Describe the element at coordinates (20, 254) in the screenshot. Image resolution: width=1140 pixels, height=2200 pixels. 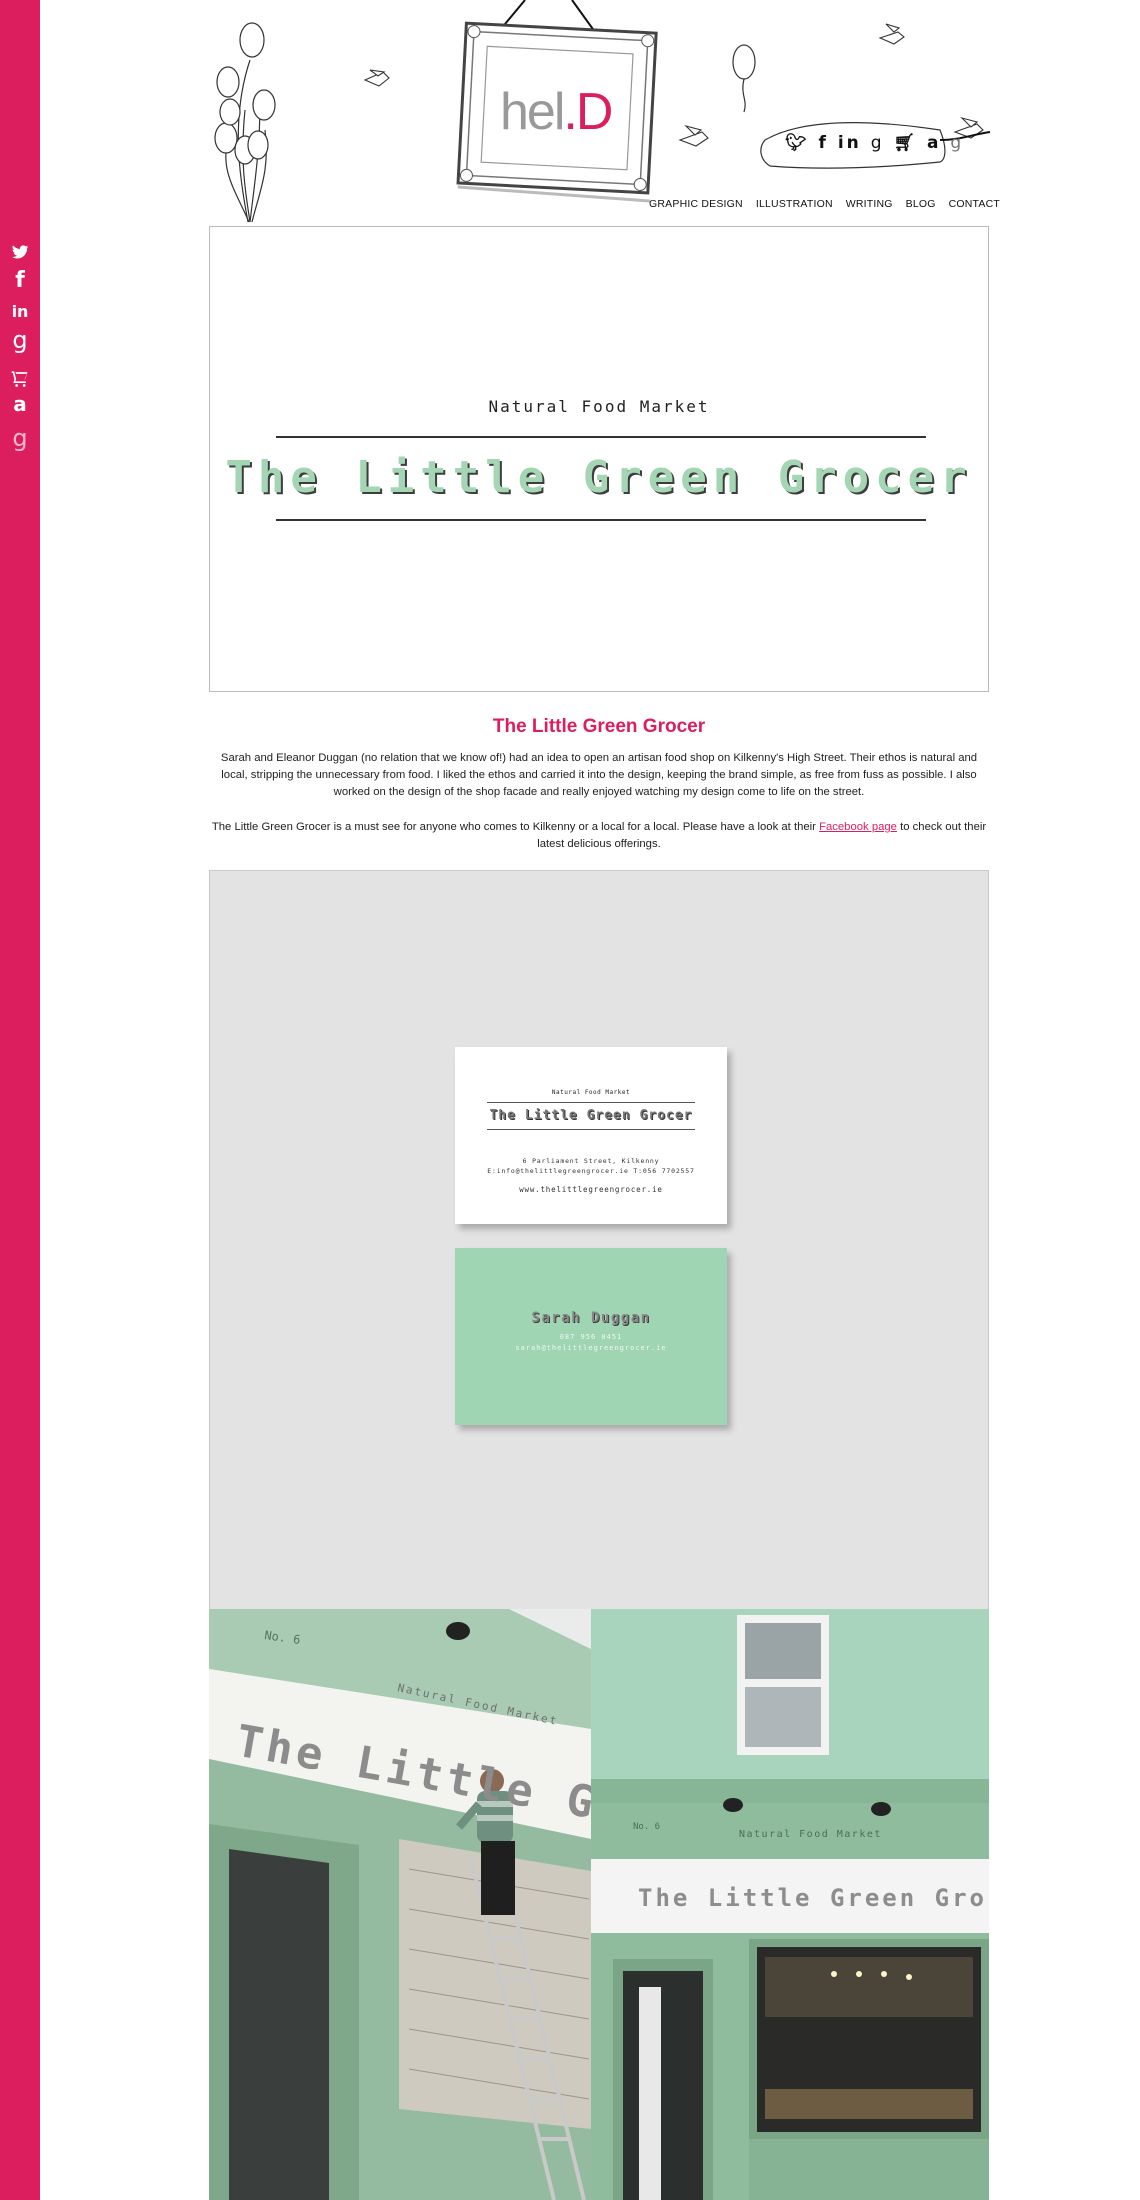
I see `twitter-icon` at that location.